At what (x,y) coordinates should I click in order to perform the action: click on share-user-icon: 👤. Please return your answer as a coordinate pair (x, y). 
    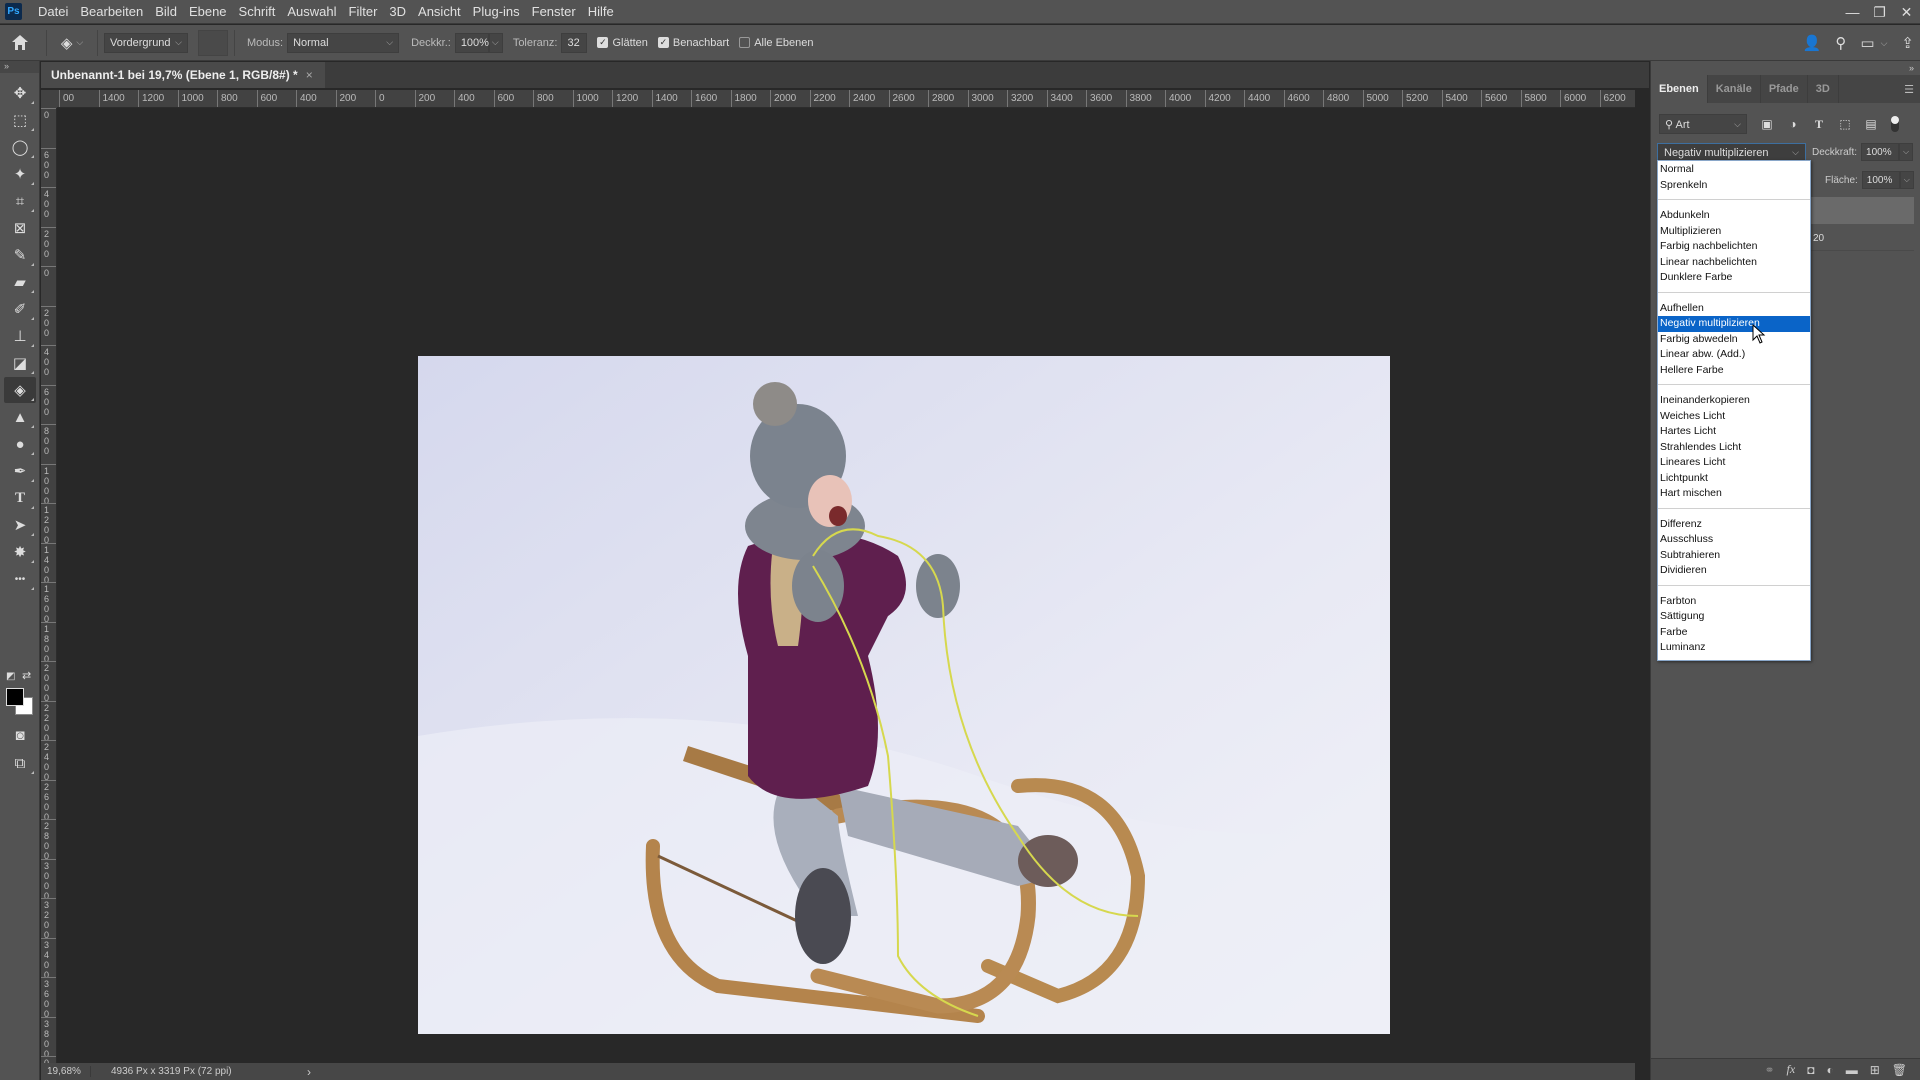
    Looking at the image, I should click on (1812, 43).